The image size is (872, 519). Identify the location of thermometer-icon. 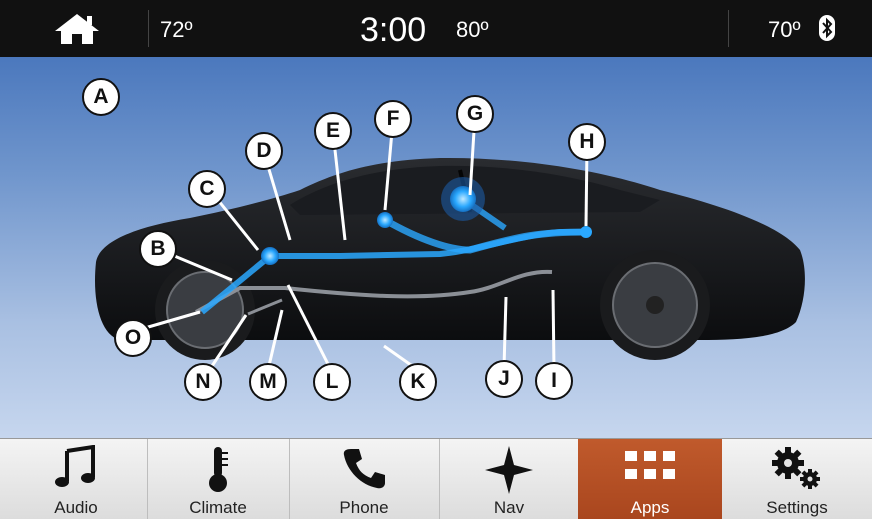
(218, 469).